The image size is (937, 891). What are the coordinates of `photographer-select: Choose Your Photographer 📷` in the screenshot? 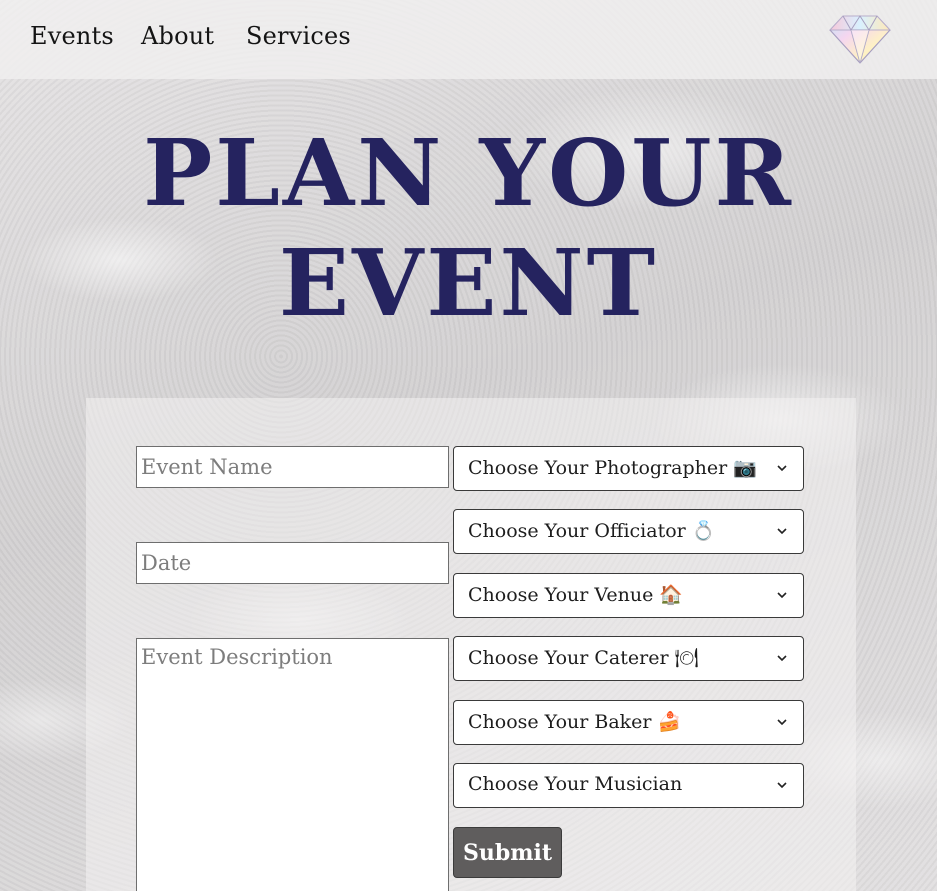 It's located at (628, 468).